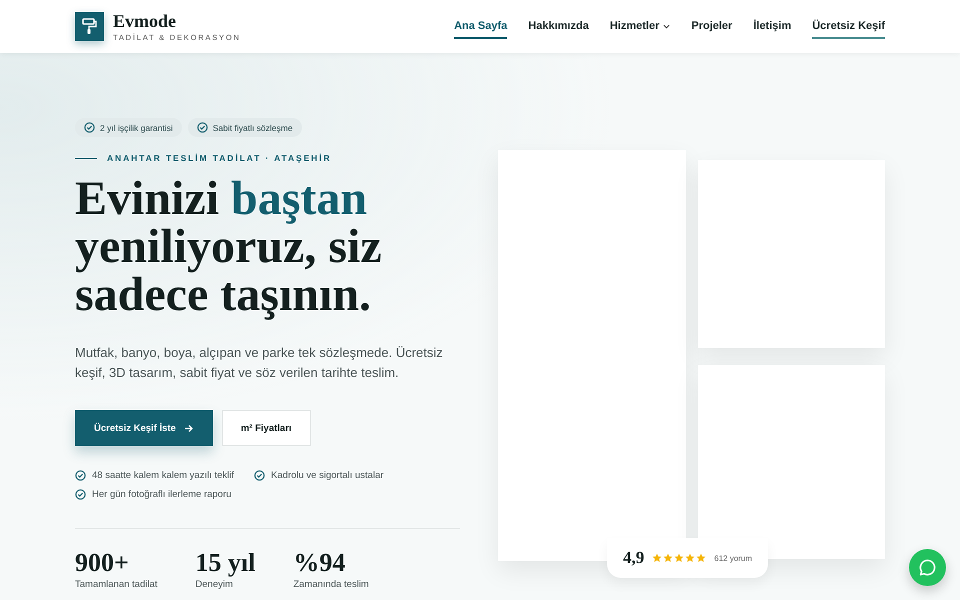  Describe the element at coordinates (128, 127) in the screenshot. I see `feature-badge: 2 yıl işçilik garantisi` at that location.